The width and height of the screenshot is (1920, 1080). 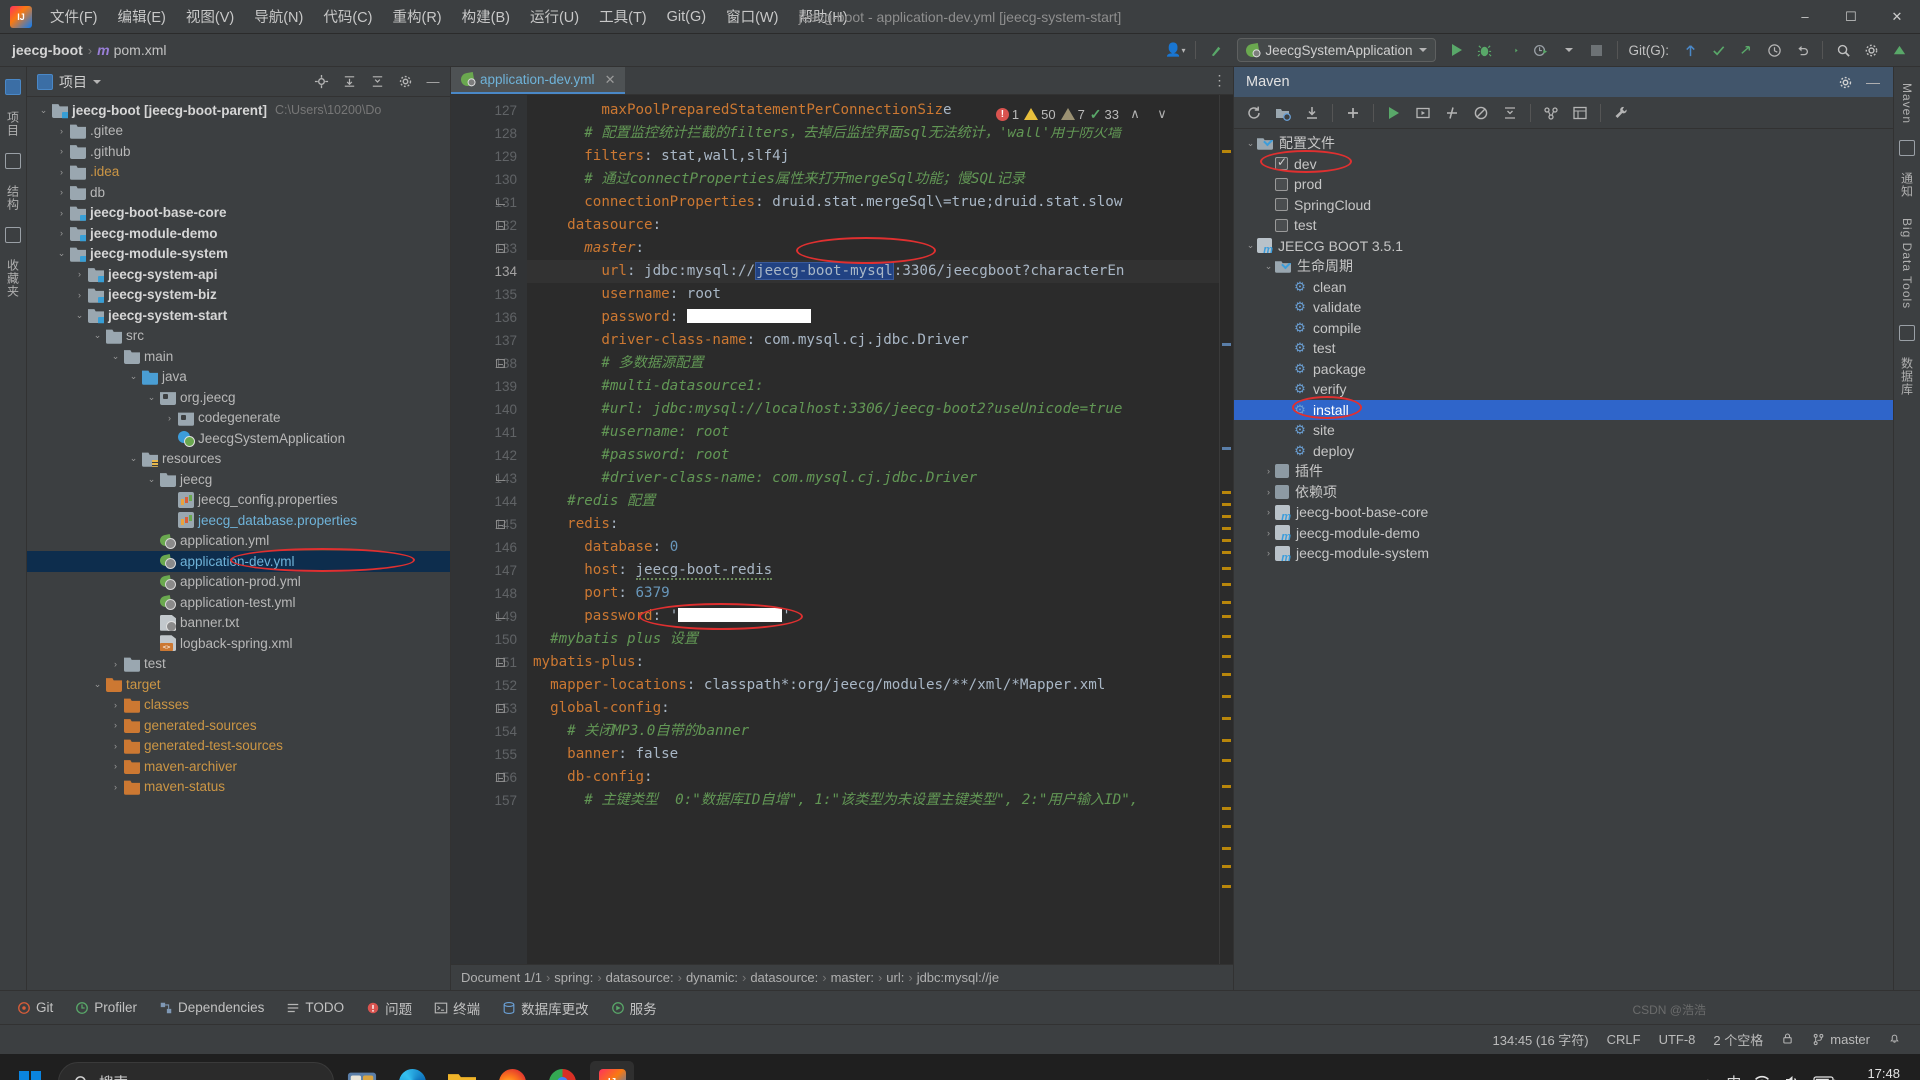 What do you see at coordinates (873, 225) in the screenshot?
I see `code-line: datasource:` at bounding box center [873, 225].